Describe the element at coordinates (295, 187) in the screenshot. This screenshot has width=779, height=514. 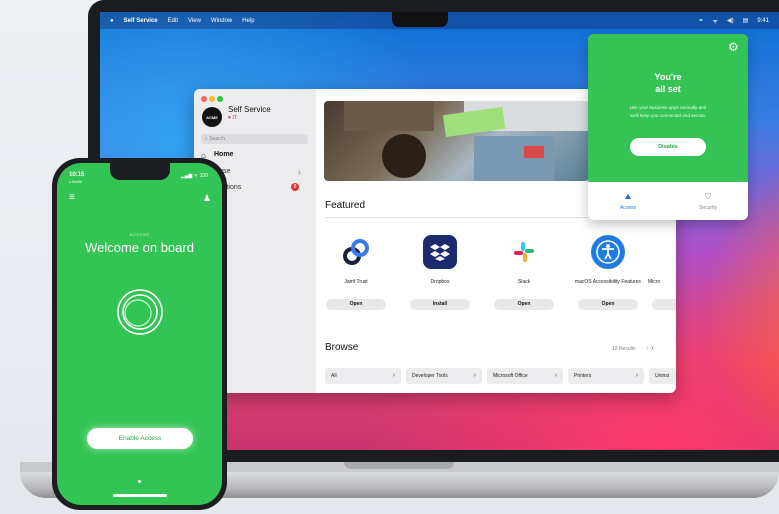
I see `notifications-badge: 8` at that location.